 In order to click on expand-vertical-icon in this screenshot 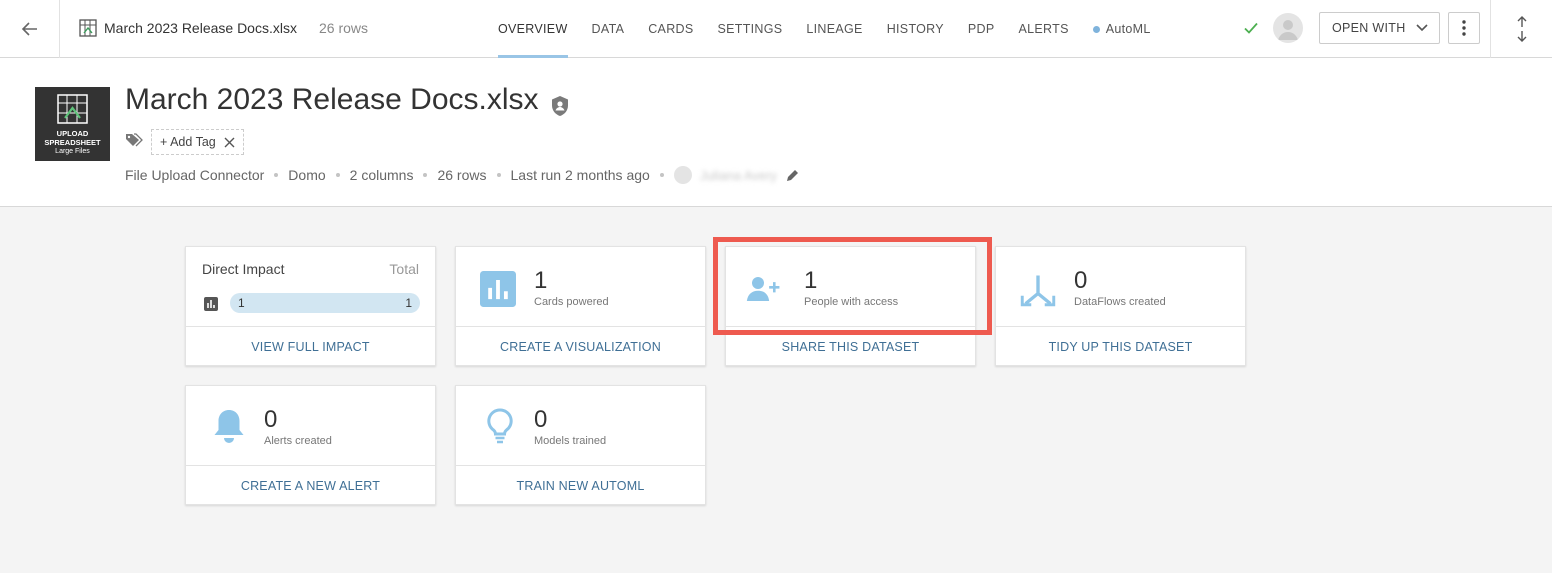, I will do `click(1521, 29)`.